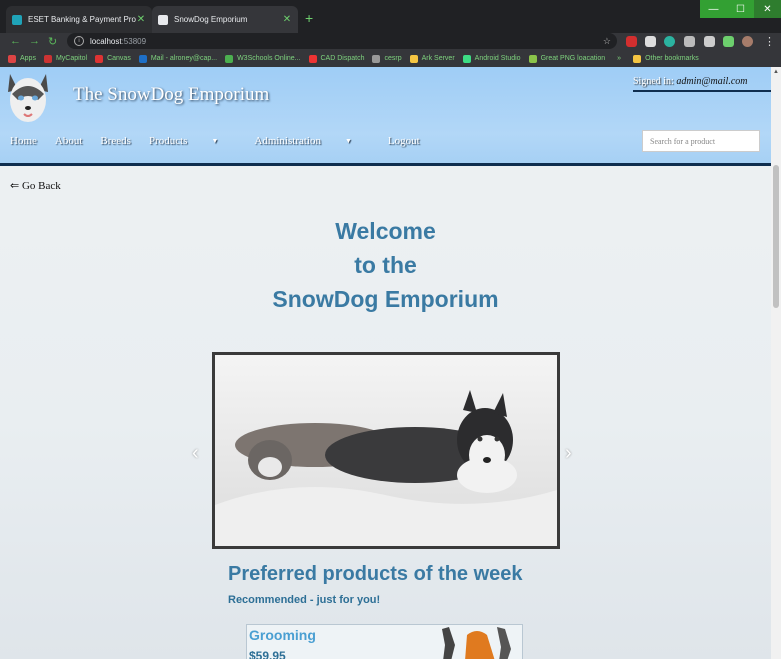  What do you see at coordinates (393, 58) in the screenshot?
I see `bookmark-label: cesrp` at bounding box center [393, 58].